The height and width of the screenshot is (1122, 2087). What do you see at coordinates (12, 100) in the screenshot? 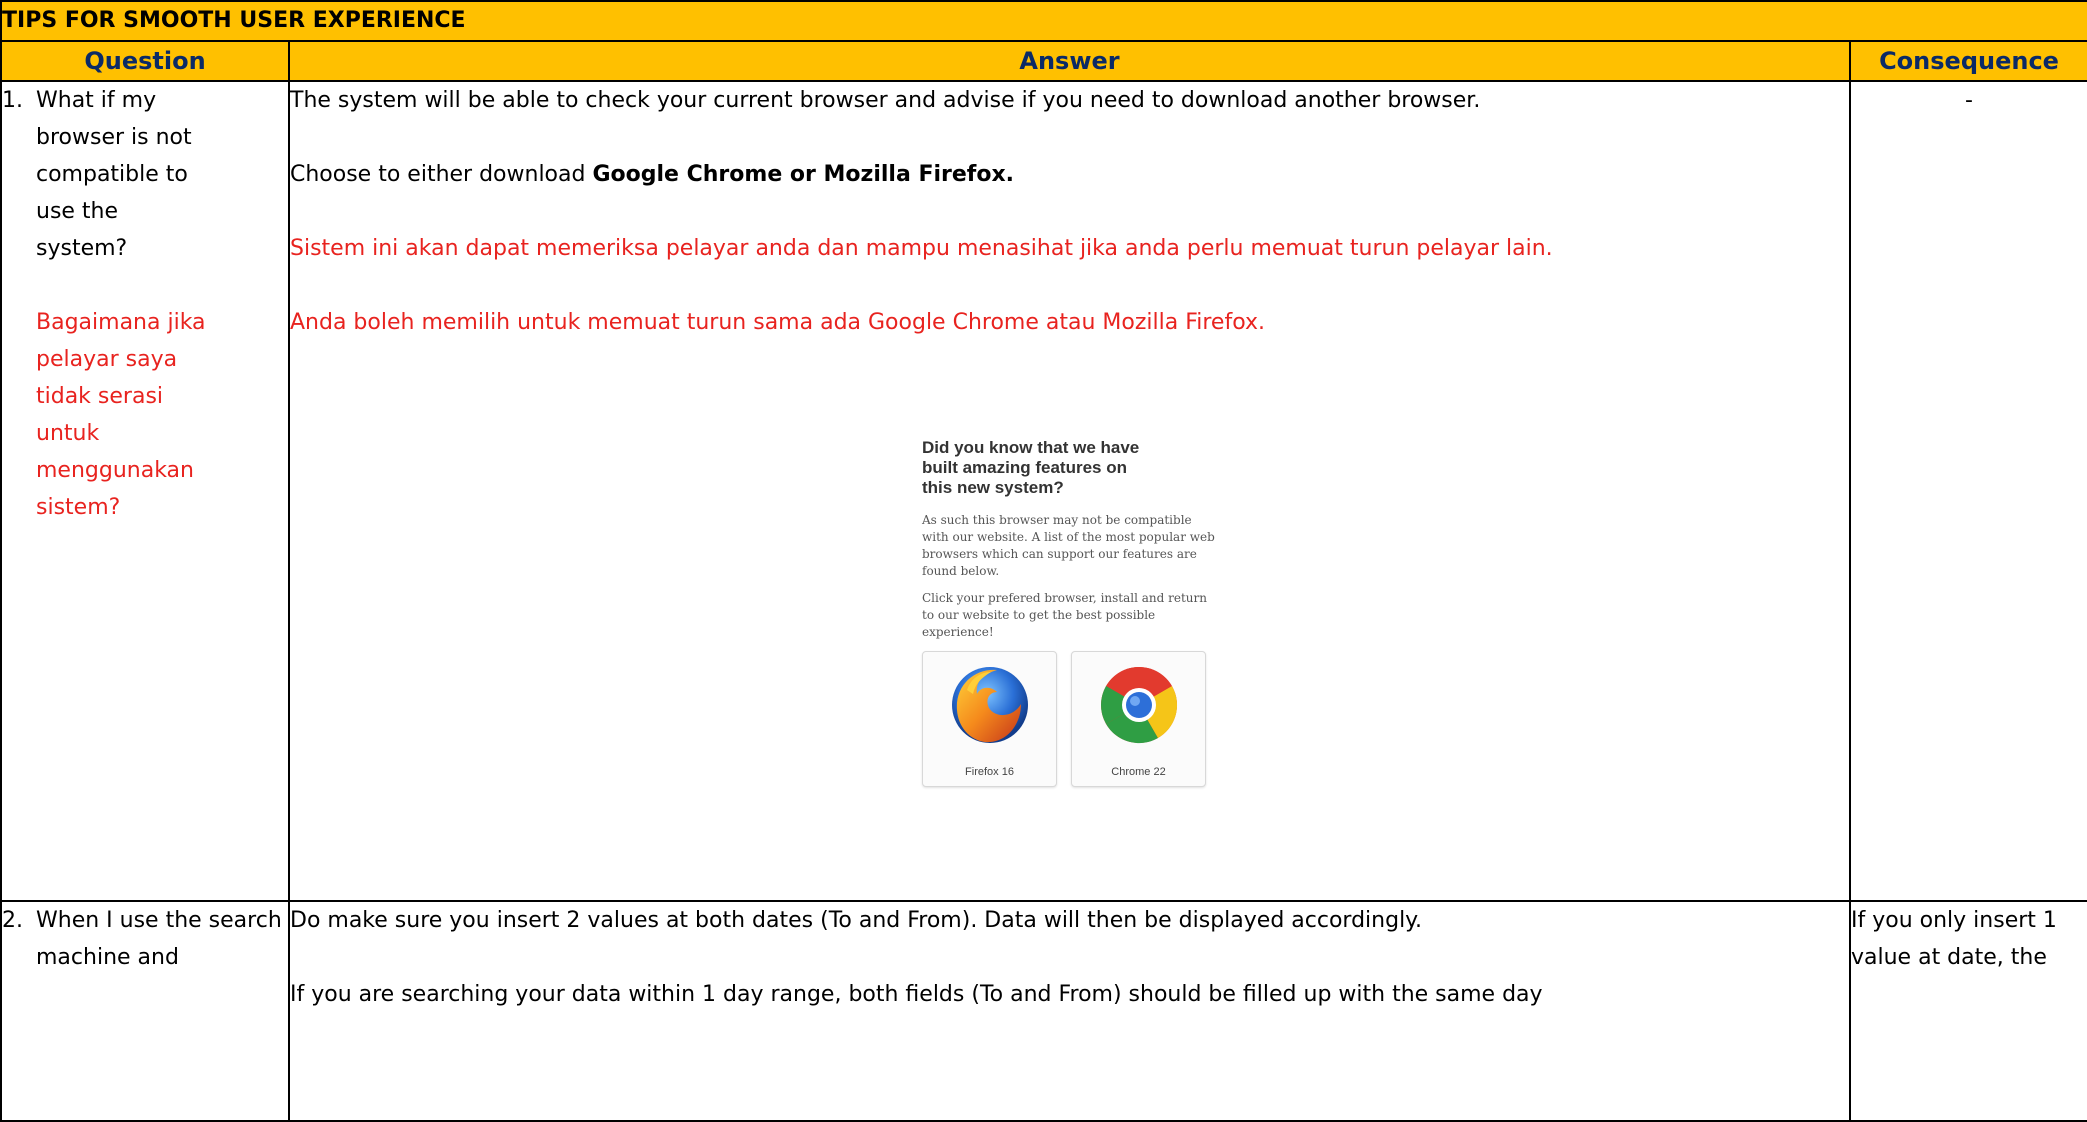
I see `question-number: 1.` at bounding box center [12, 100].